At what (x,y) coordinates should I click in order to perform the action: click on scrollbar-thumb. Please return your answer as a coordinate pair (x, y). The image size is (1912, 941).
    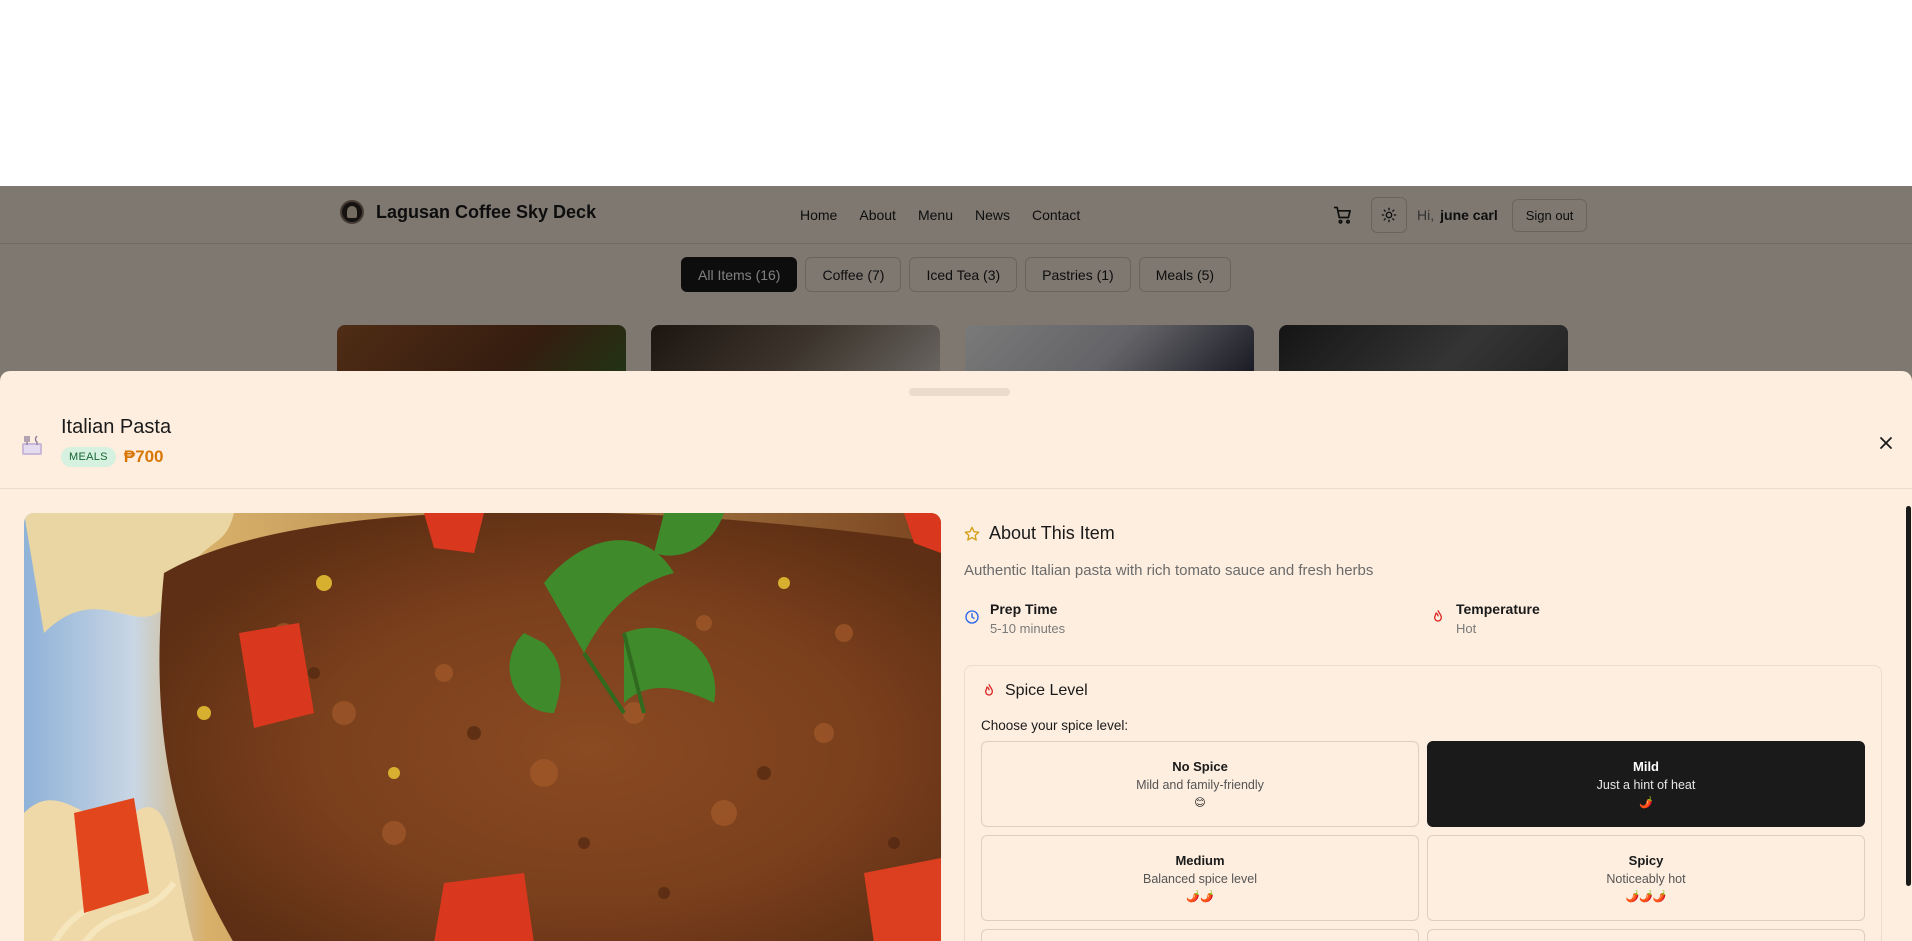
    Looking at the image, I should click on (1908, 696).